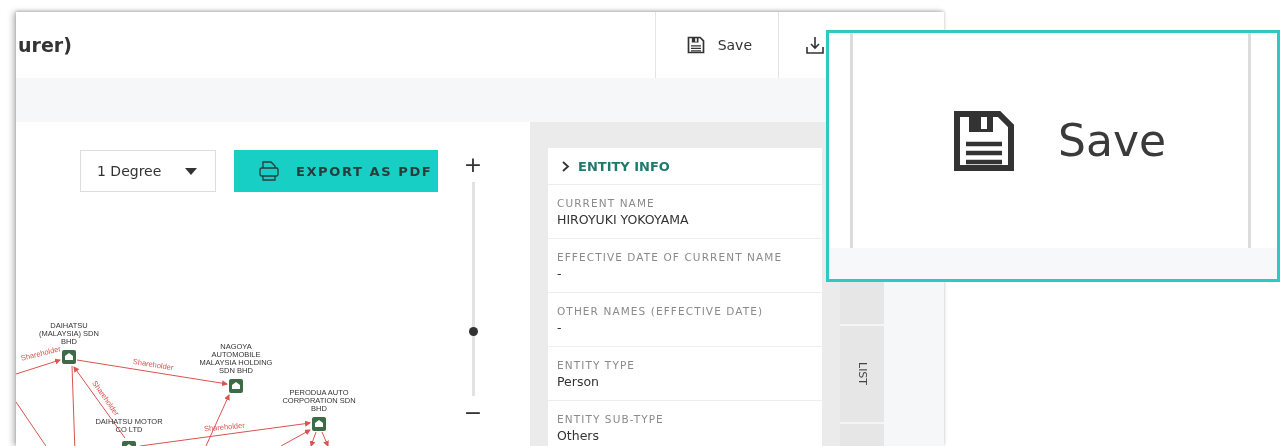 This screenshot has width=1280, height=446. What do you see at coordinates (1112, 140) in the screenshot?
I see `save-label: Save` at bounding box center [1112, 140].